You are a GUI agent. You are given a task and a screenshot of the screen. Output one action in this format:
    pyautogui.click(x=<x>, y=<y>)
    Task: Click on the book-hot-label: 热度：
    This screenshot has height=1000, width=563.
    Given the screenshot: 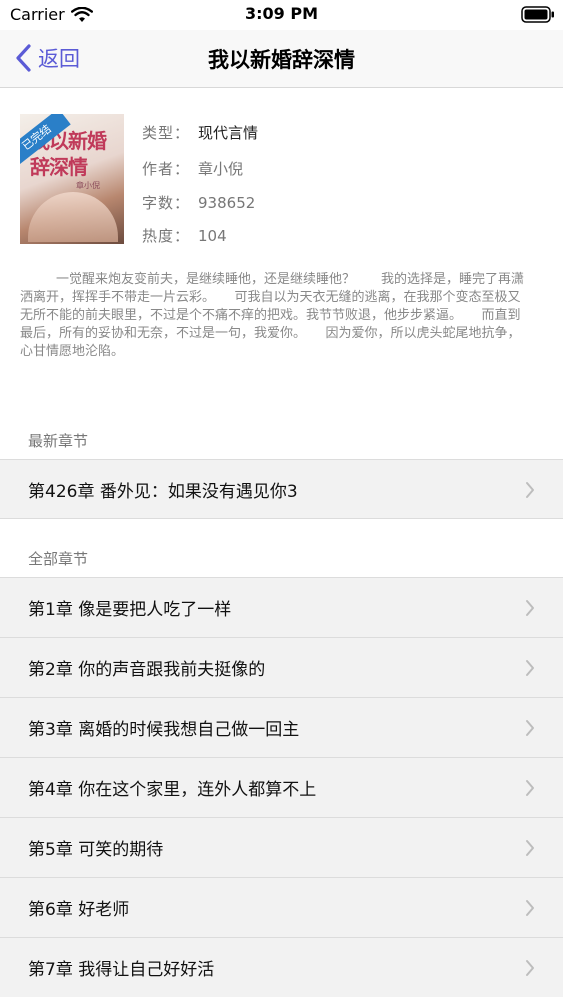 What is the action you would take?
    pyautogui.click(x=166, y=236)
    